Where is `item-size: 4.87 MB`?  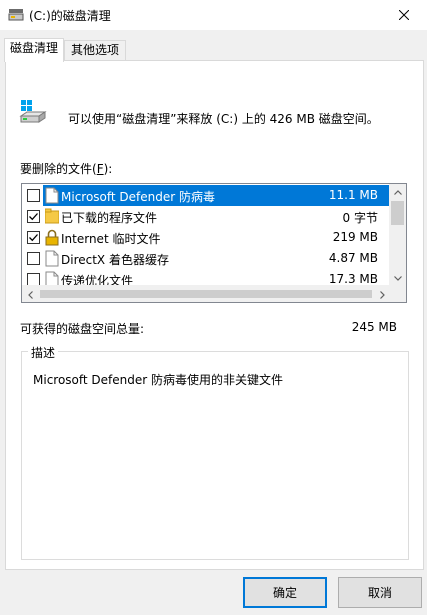 item-size: 4.87 MB is located at coordinates (353, 258).